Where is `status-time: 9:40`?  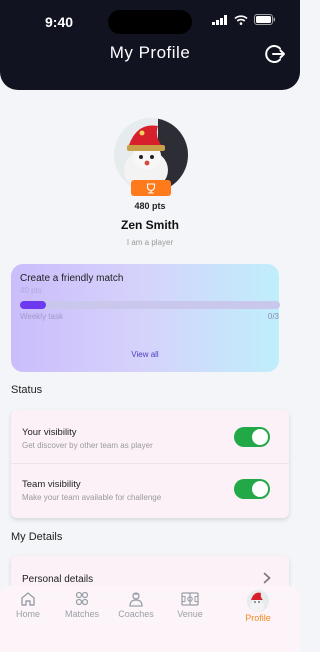
status-time: 9:40 is located at coordinates (59, 22).